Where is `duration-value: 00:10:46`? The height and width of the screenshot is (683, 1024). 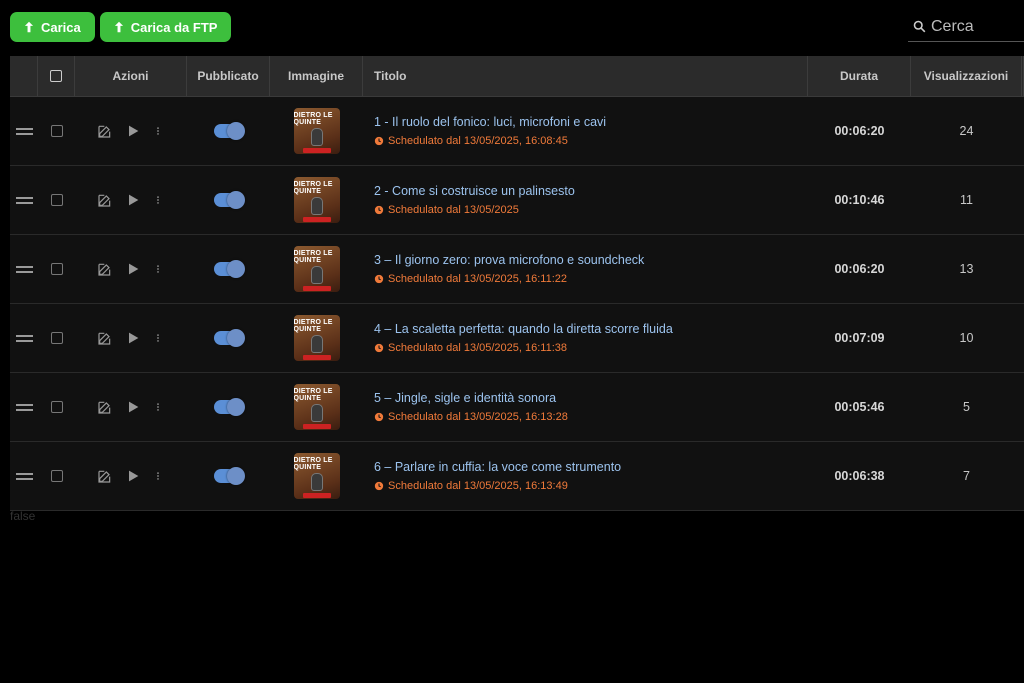
duration-value: 00:10:46 is located at coordinates (859, 200).